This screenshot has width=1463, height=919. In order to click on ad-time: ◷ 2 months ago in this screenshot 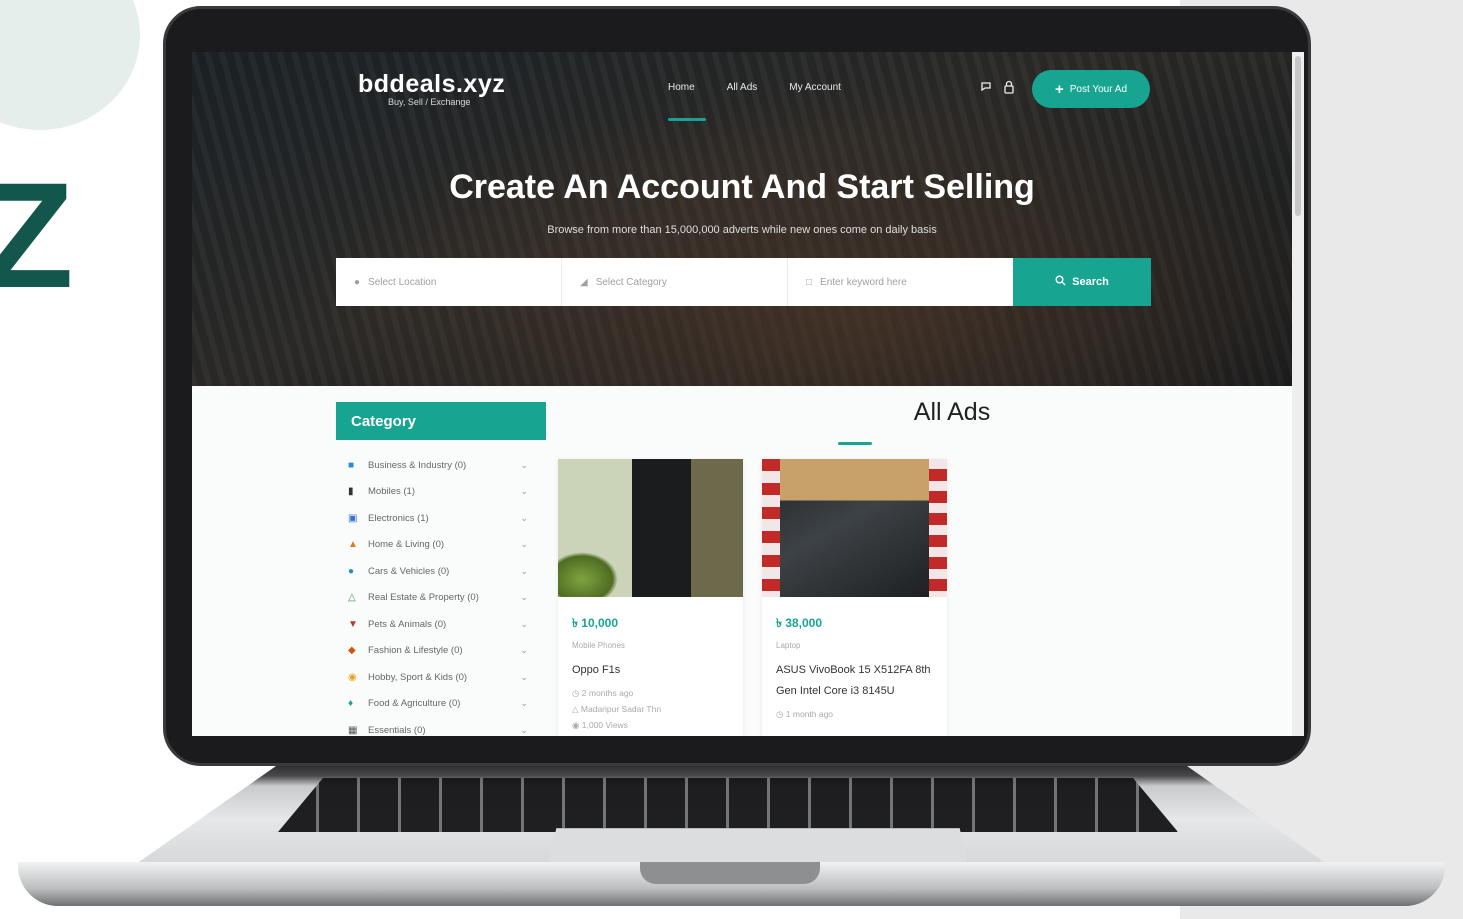, I will do `click(650, 693)`.